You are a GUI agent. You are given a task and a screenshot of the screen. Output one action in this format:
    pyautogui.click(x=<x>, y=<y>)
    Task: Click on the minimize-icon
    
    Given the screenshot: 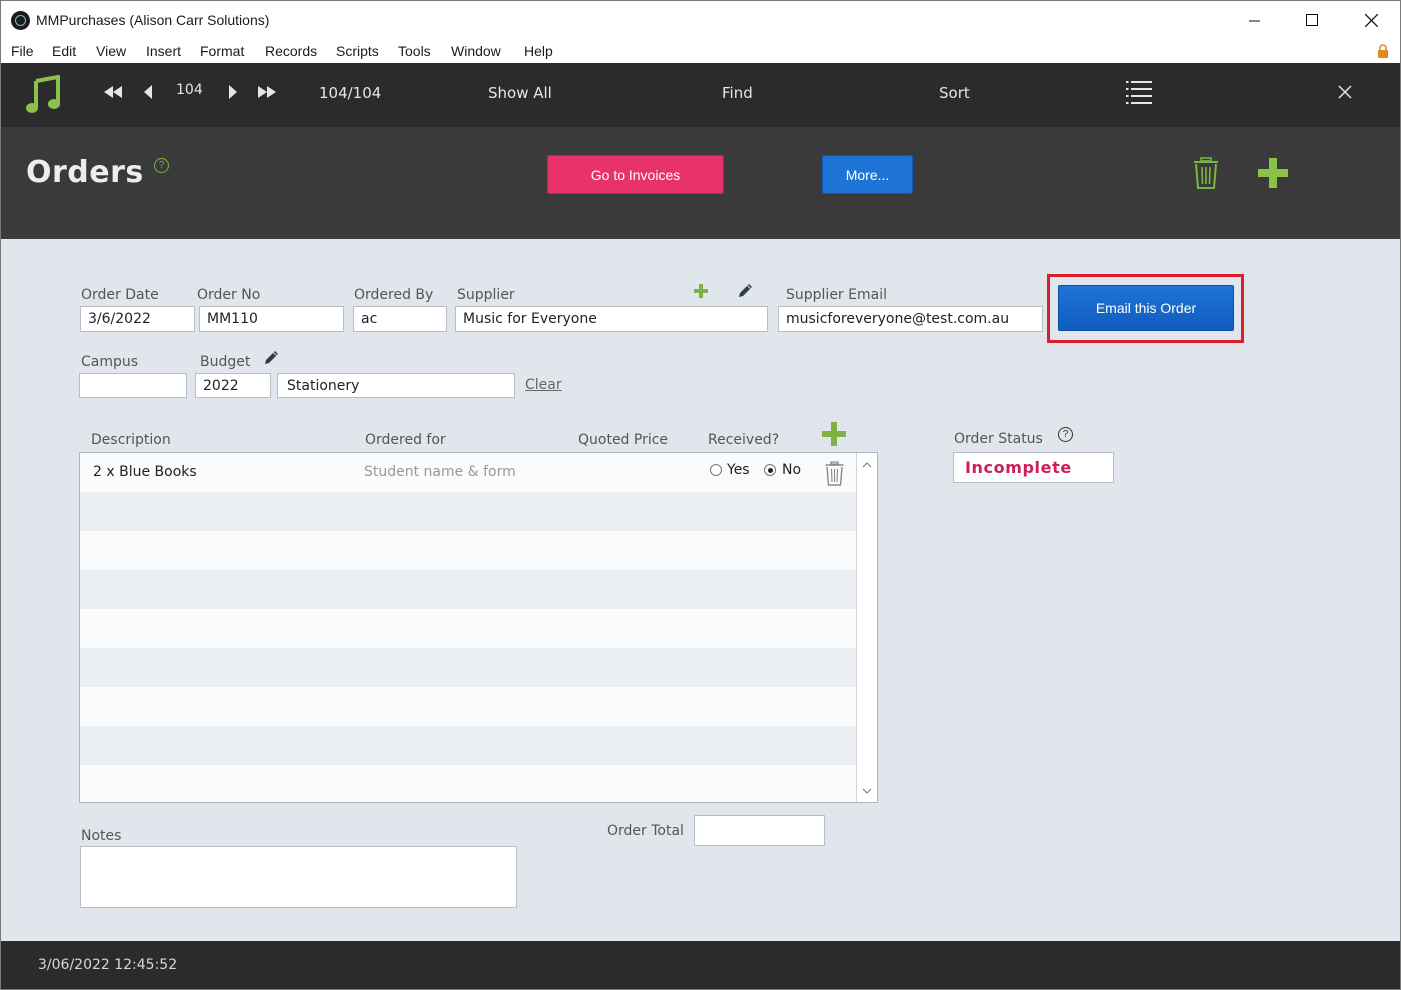 What is the action you would take?
    pyautogui.click(x=1254, y=20)
    